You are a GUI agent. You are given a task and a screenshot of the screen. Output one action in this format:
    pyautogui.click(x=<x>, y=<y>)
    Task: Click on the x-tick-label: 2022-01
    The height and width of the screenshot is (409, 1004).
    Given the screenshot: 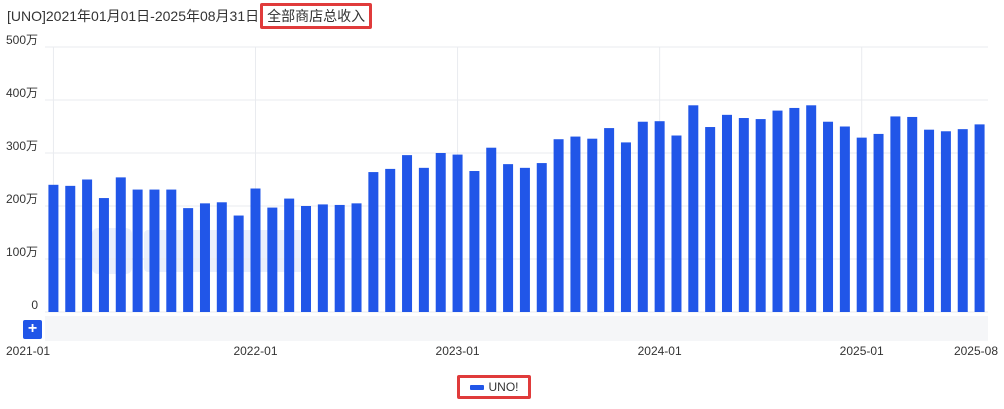 What is the action you would take?
    pyautogui.click(x=255, y=351)
    